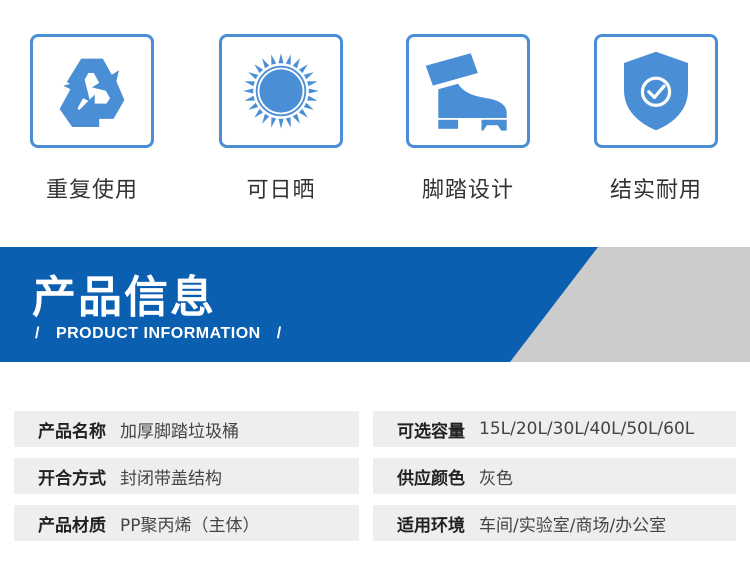 This screenshot has width=750, height=562. I want to click on info-value: 15L/20L/30L/40L/50L/60L, so click(587, 429).